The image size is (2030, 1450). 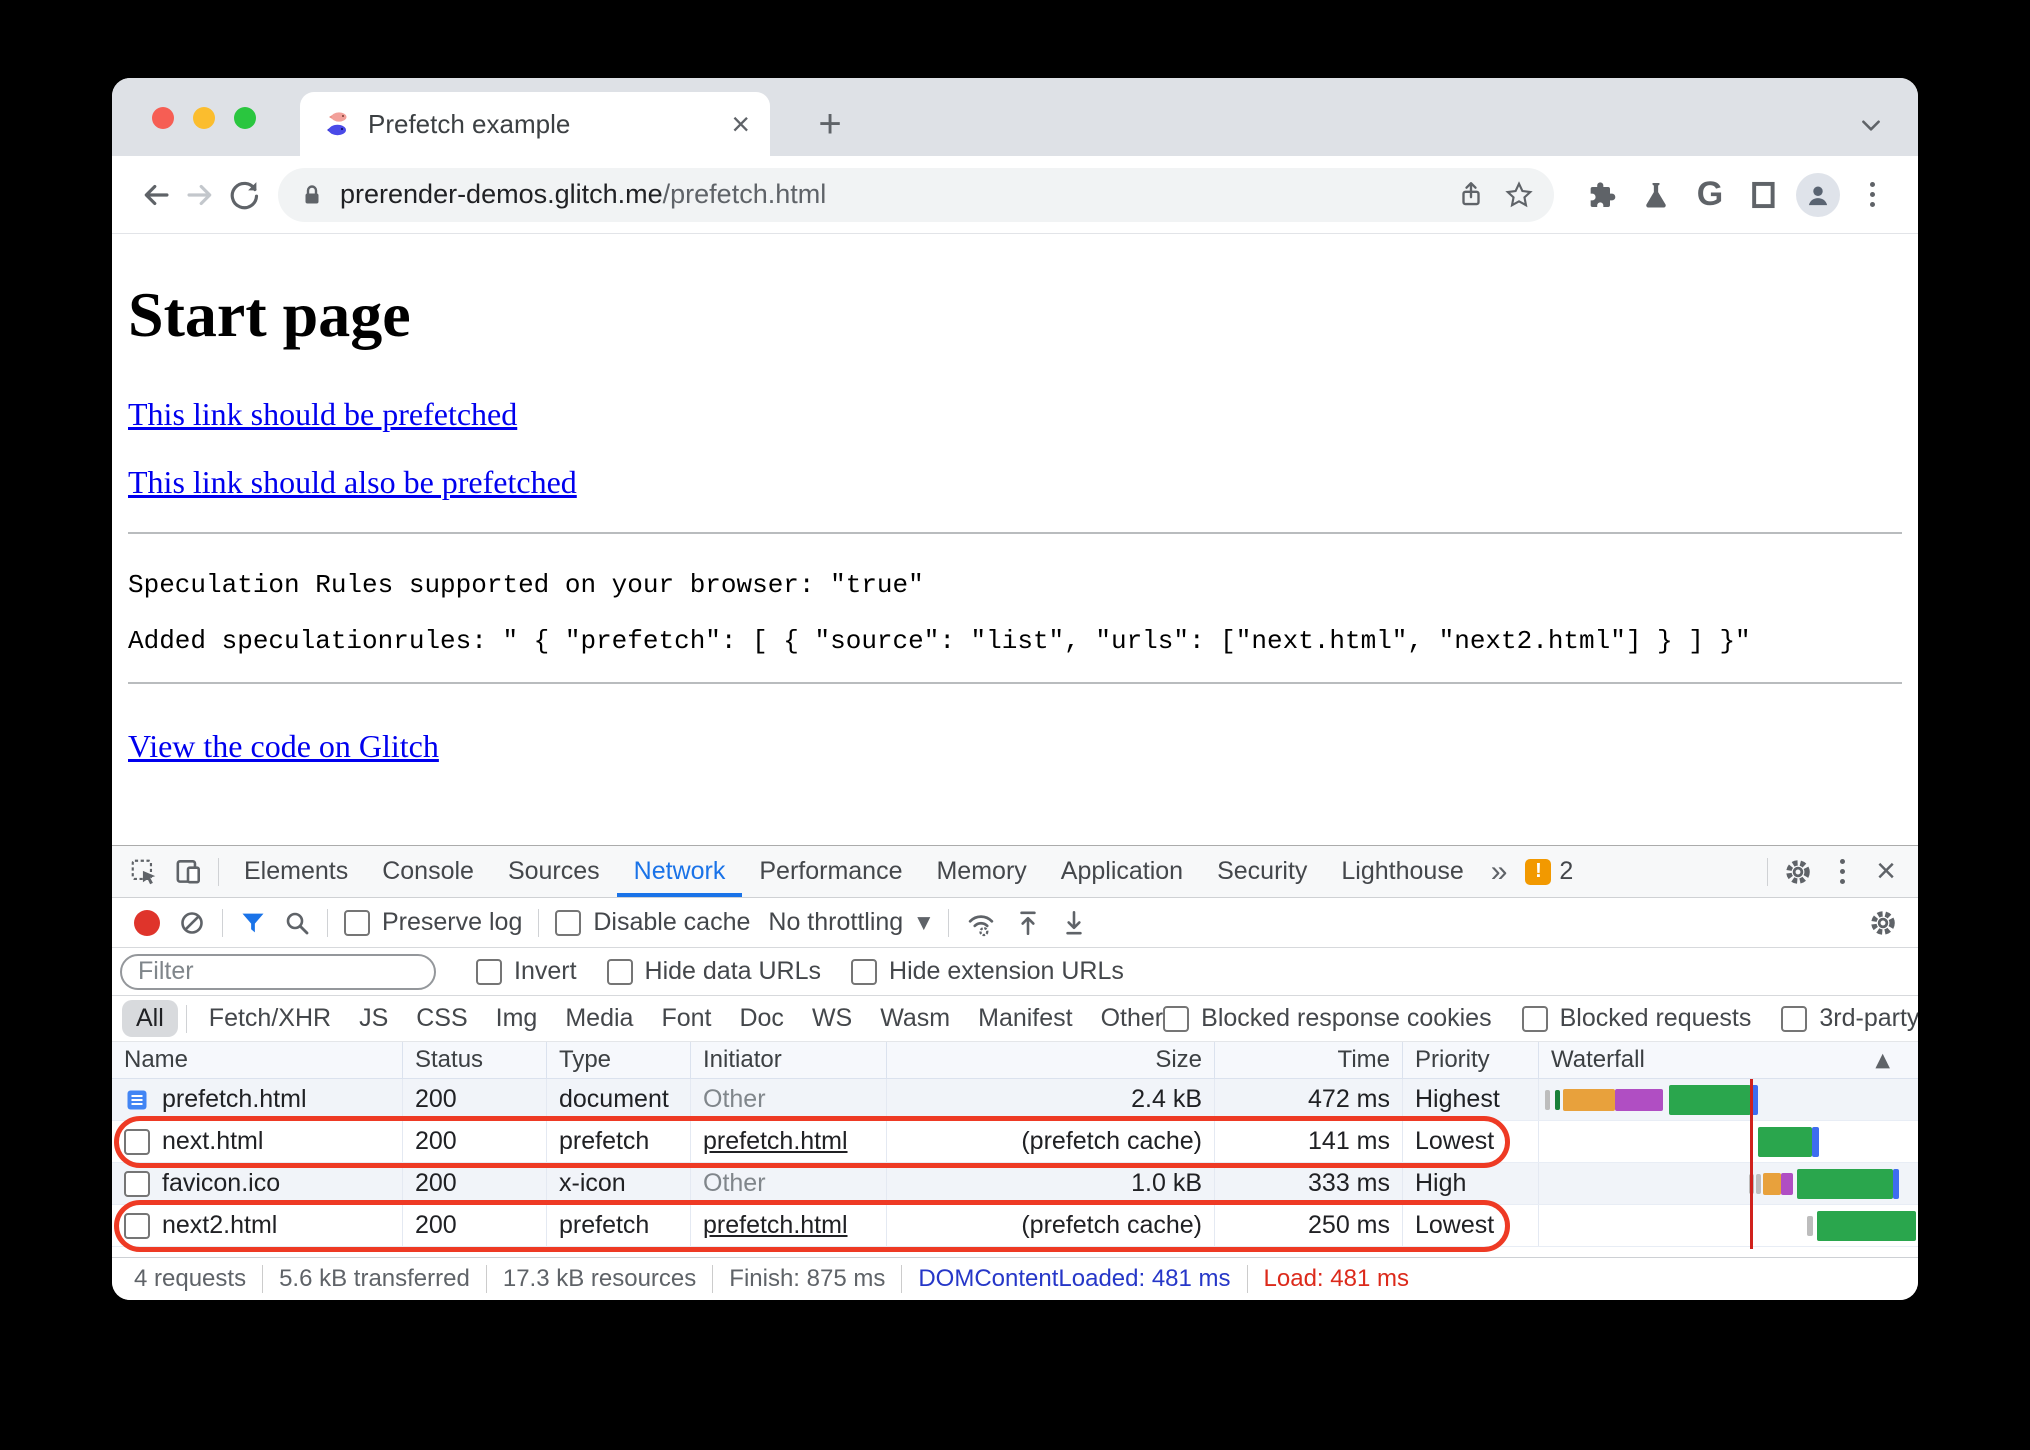 What do you see at coordinates (619, 1060) in the screenshot?
I see `column-header-type: Type` at bounding box center [619, 1060].